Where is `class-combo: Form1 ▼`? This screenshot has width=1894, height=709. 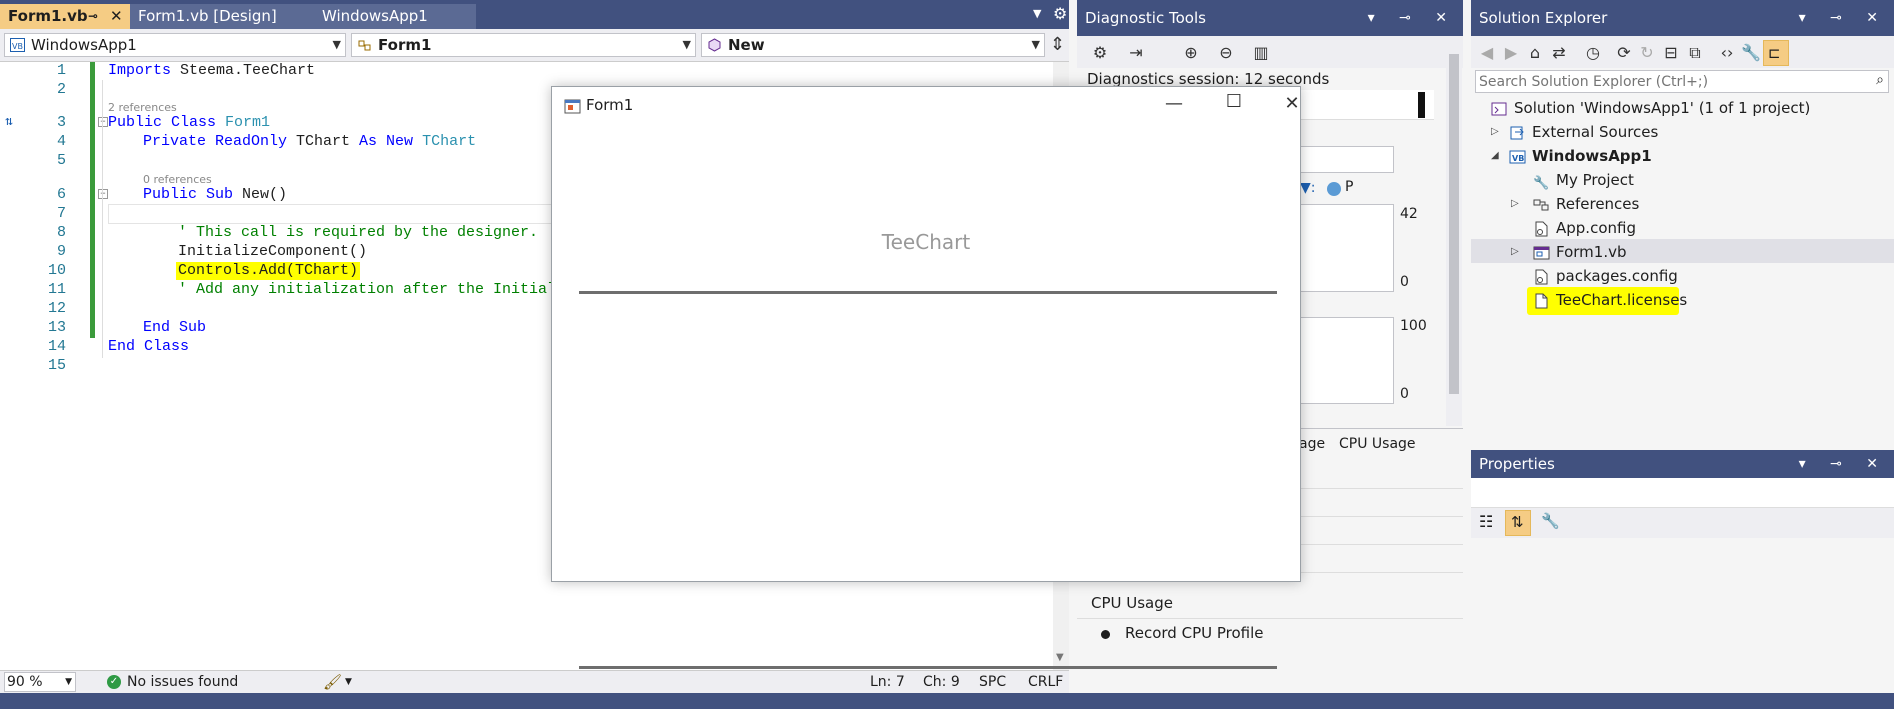 class-combo: Form1 ▼ is located at coordinates (523, 45).